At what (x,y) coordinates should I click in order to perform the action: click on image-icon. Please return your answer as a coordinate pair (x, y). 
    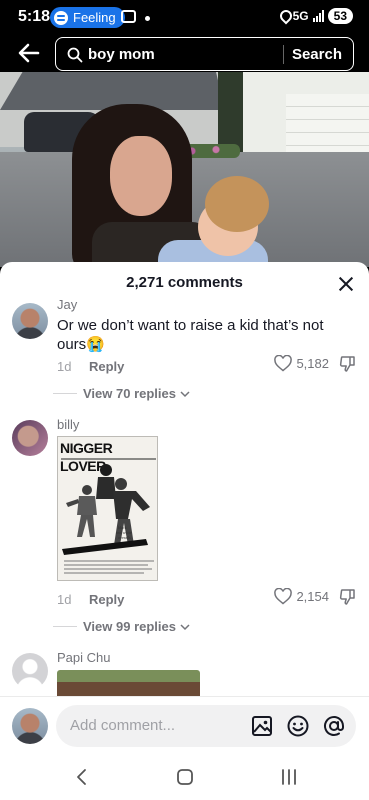
    Looking at the image, I should click on (262, 726).